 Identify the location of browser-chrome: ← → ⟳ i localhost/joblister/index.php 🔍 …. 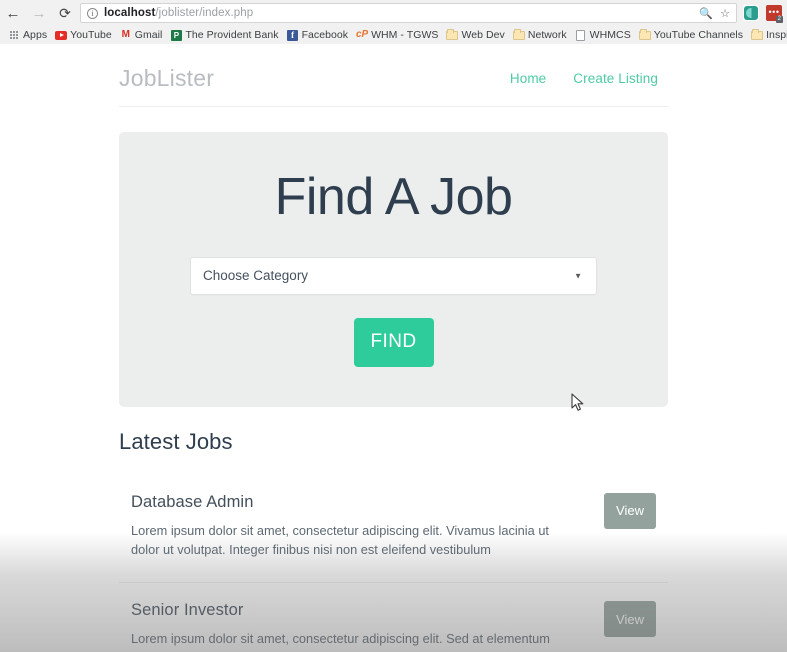
(393, 22).